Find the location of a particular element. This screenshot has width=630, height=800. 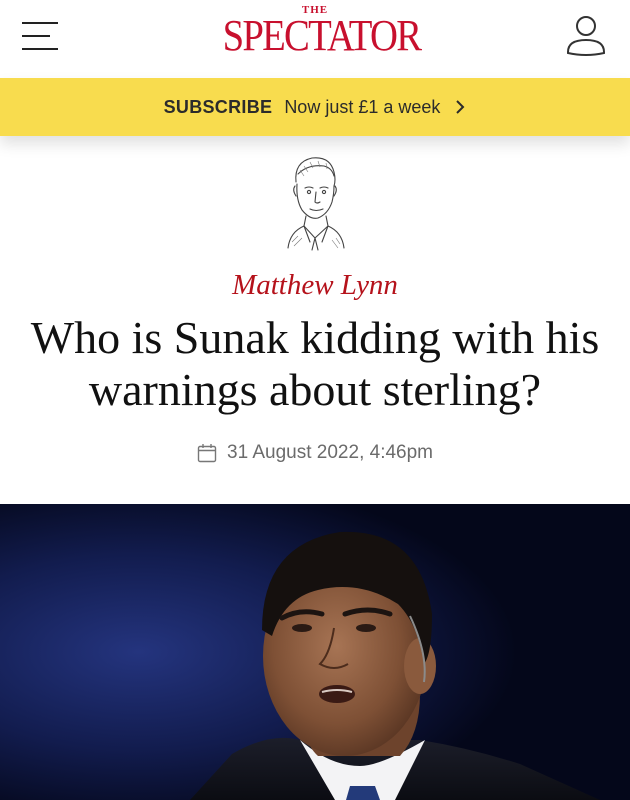

site-logo: THE SPECTATOR is located at coordinates (316, 31).